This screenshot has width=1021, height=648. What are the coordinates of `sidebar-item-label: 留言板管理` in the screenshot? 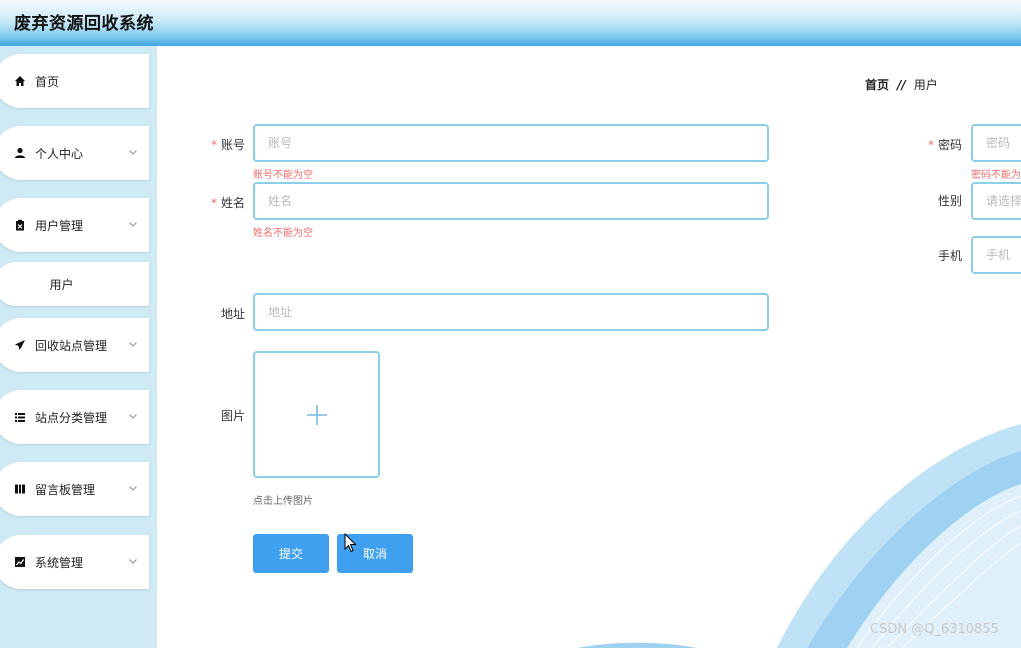 It's located at (65, 489).